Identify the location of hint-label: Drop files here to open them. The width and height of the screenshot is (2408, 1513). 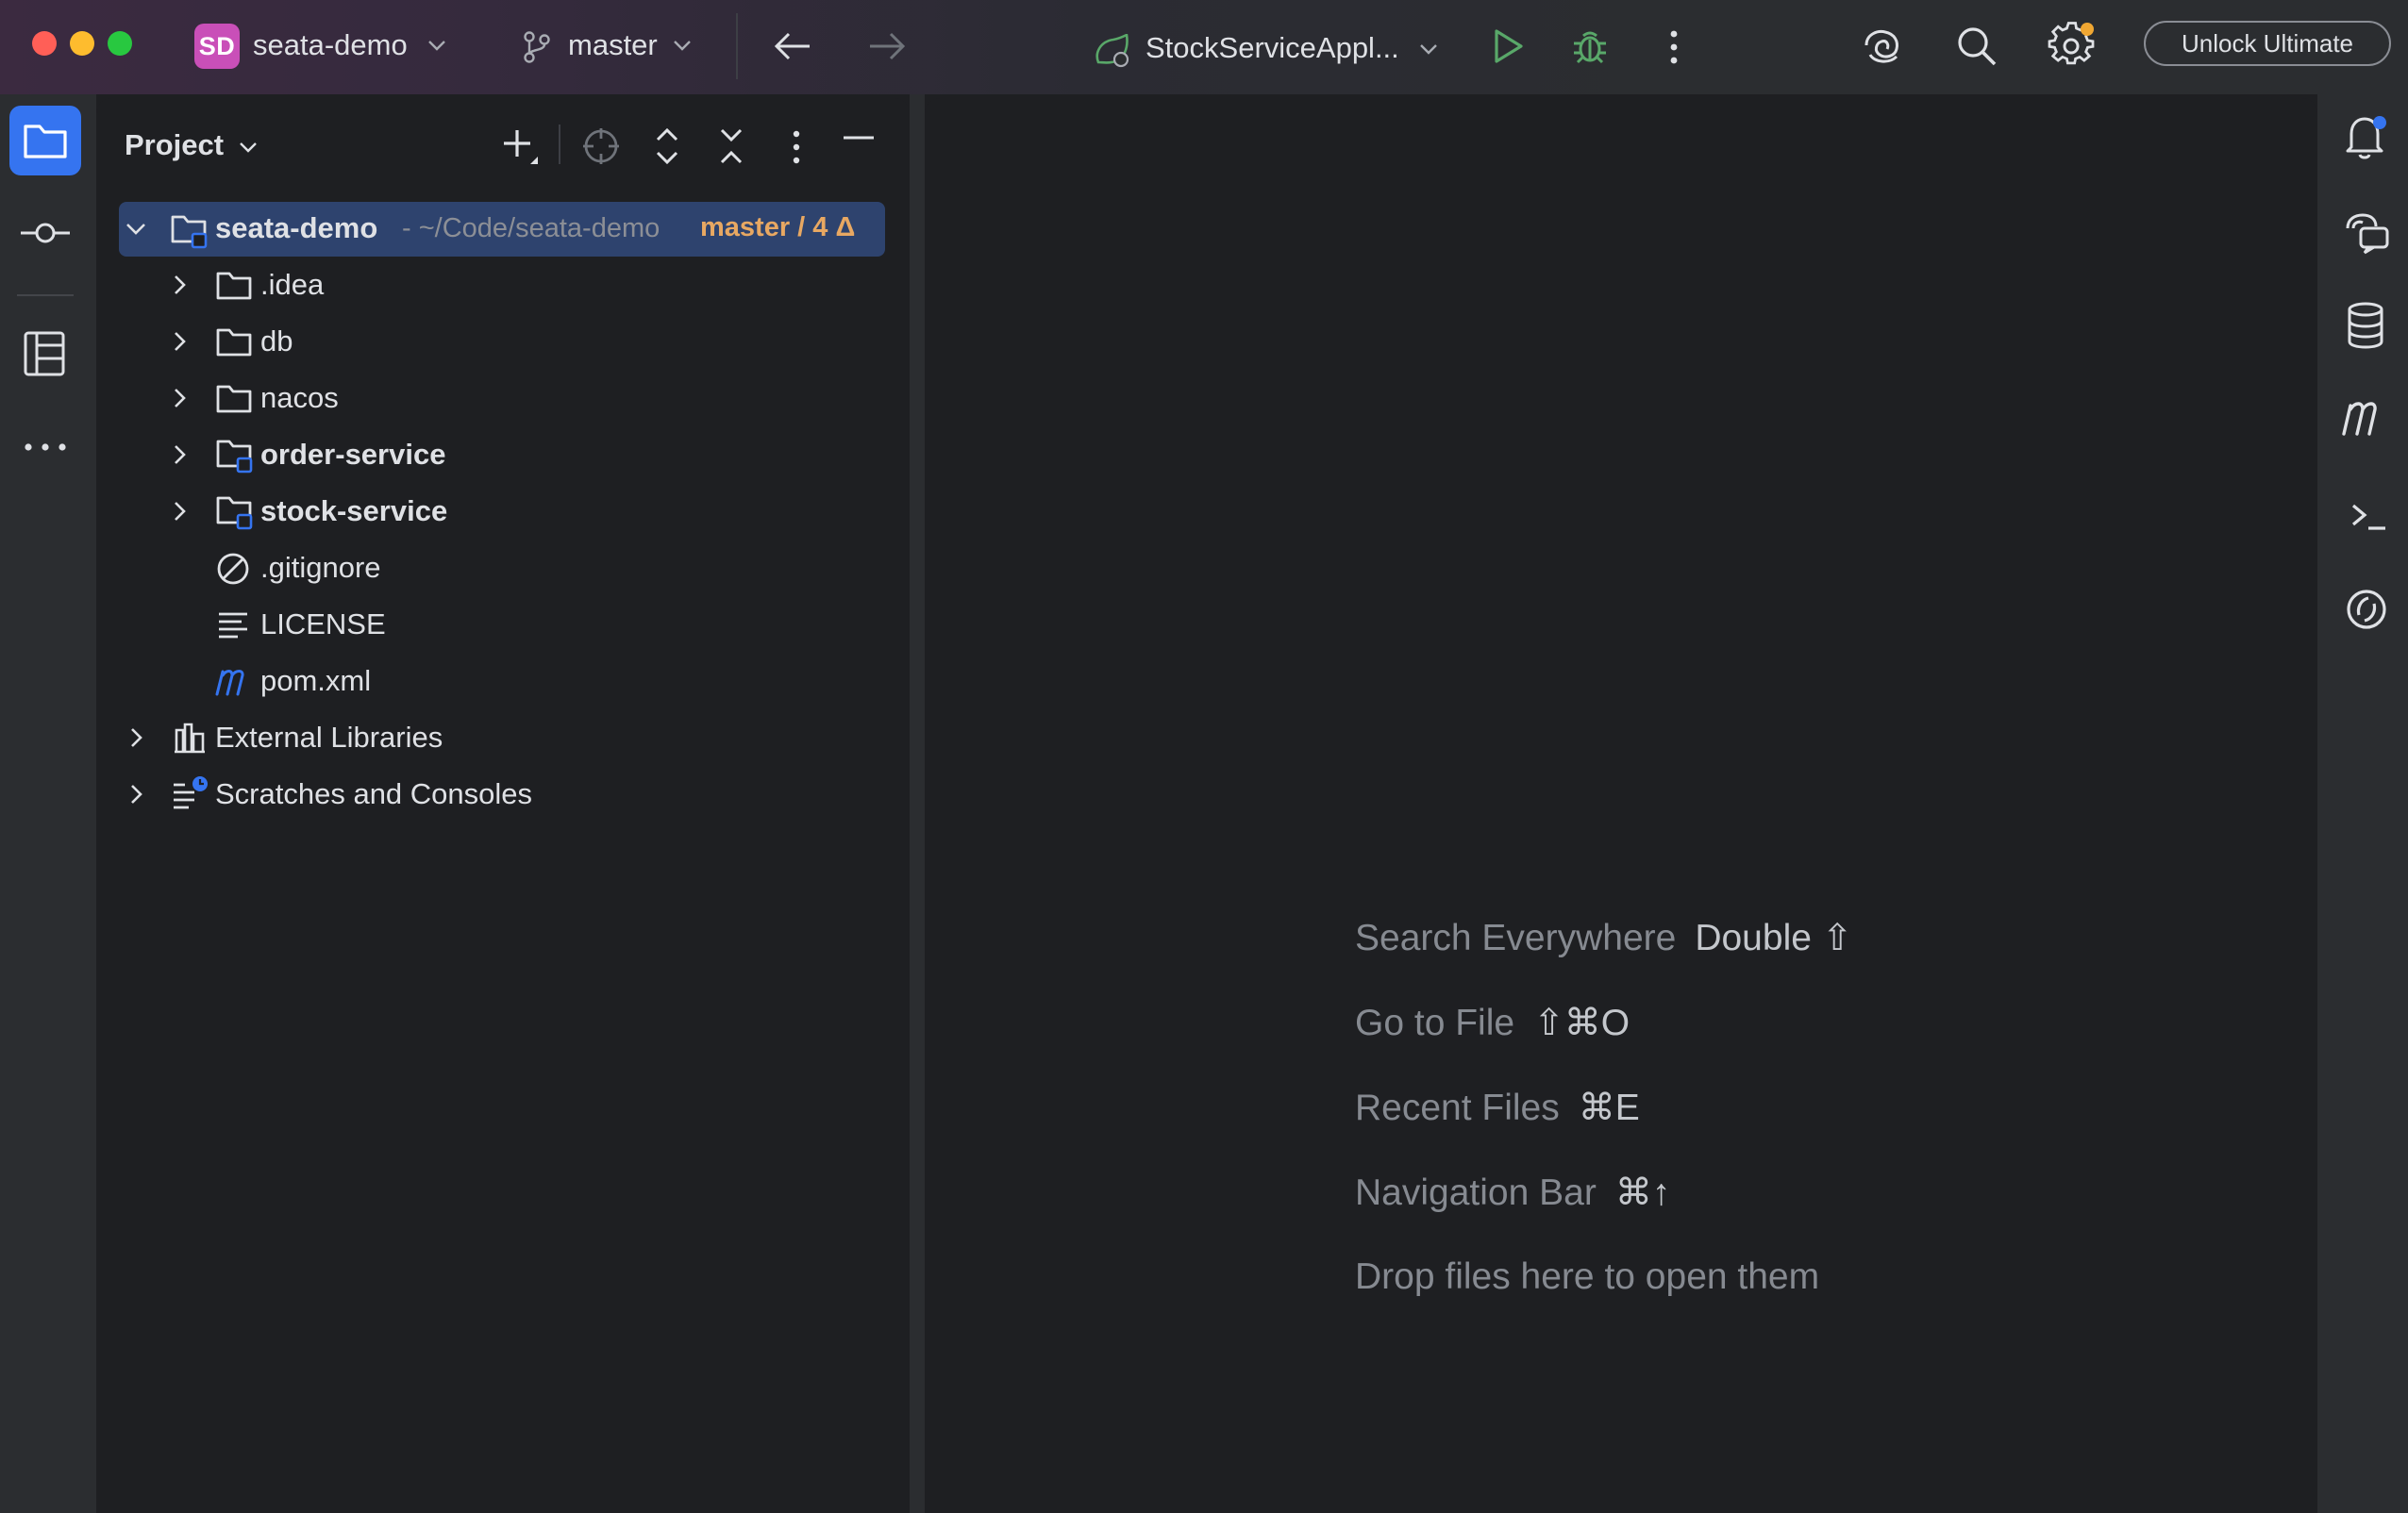
(1587, 1276).